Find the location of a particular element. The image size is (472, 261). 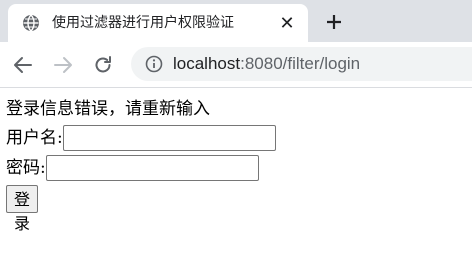

login-button: 登录 is located at coordinates (22, 209).